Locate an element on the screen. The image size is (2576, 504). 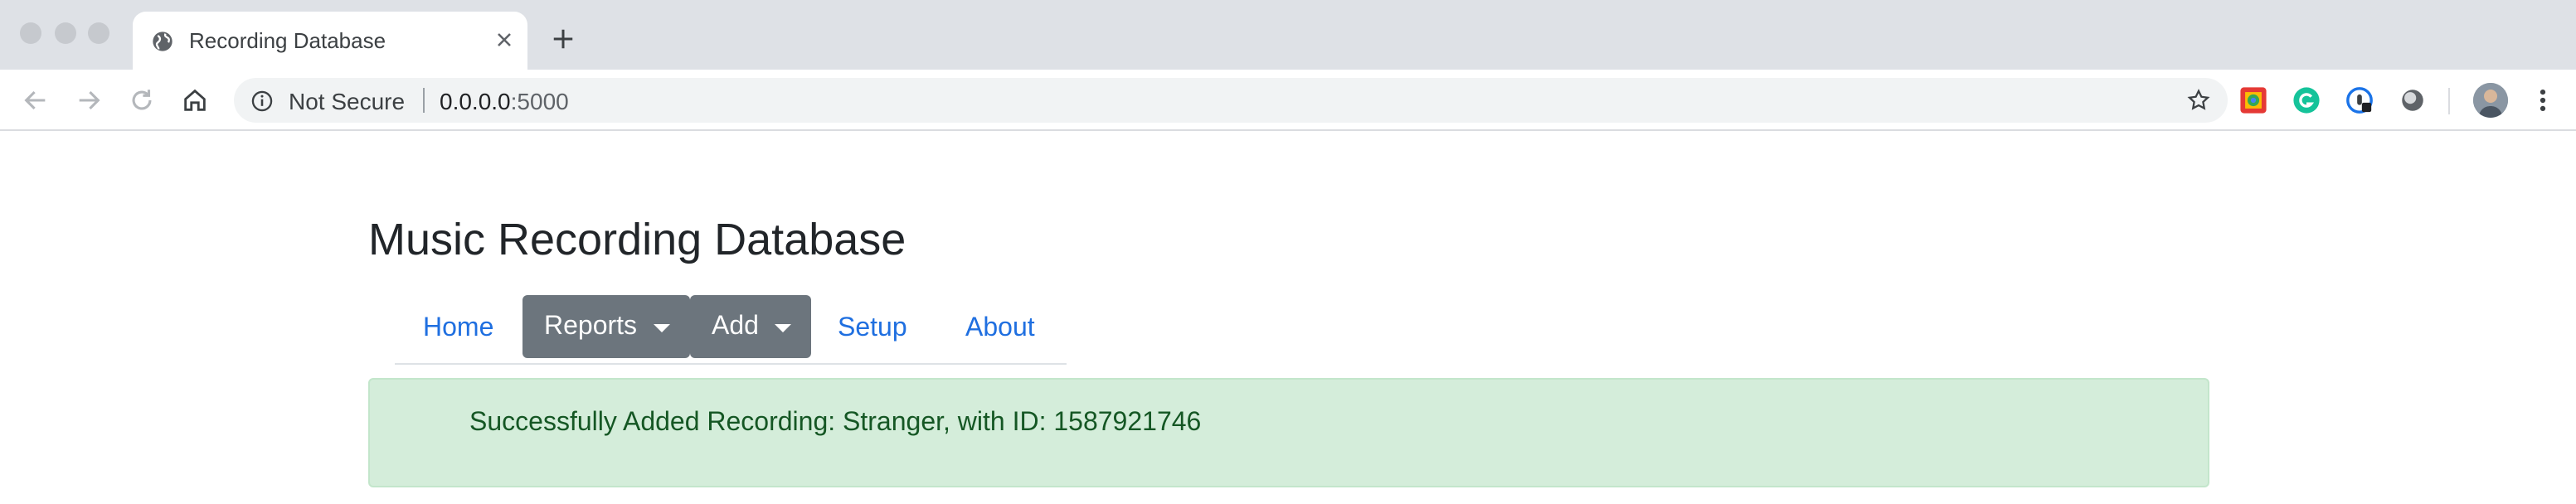
url-host: 0.0.0.0 is located at coordinates (476, 101).